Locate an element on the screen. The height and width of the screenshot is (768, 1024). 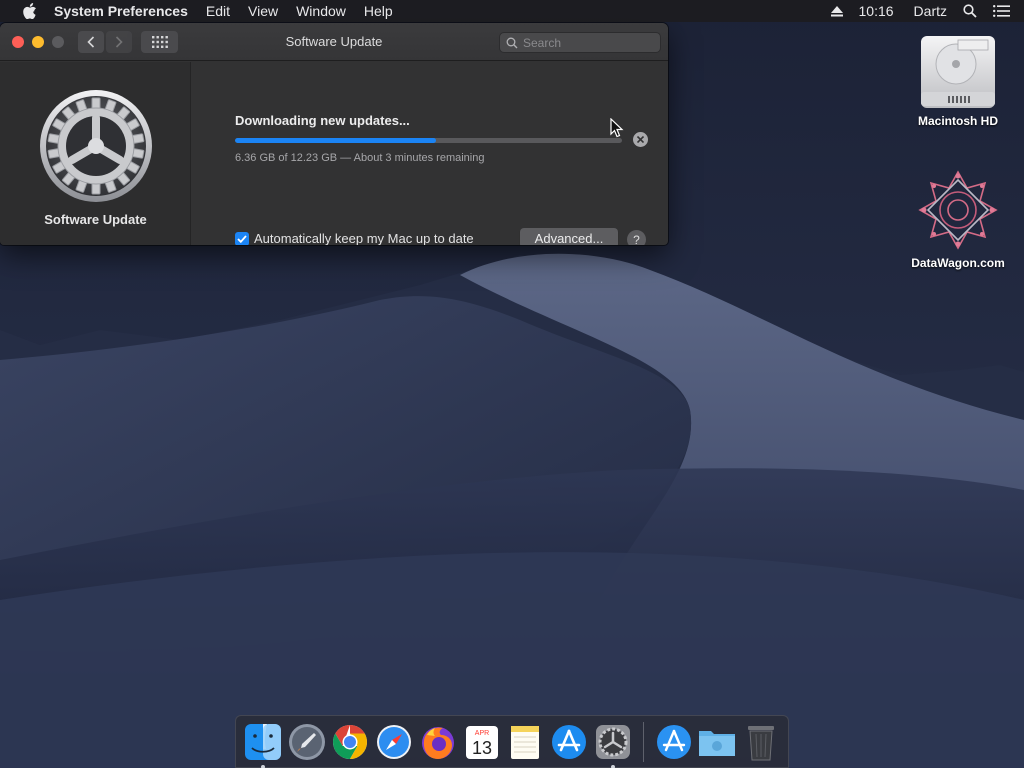
forward-button is located at coordinates (119, 42).